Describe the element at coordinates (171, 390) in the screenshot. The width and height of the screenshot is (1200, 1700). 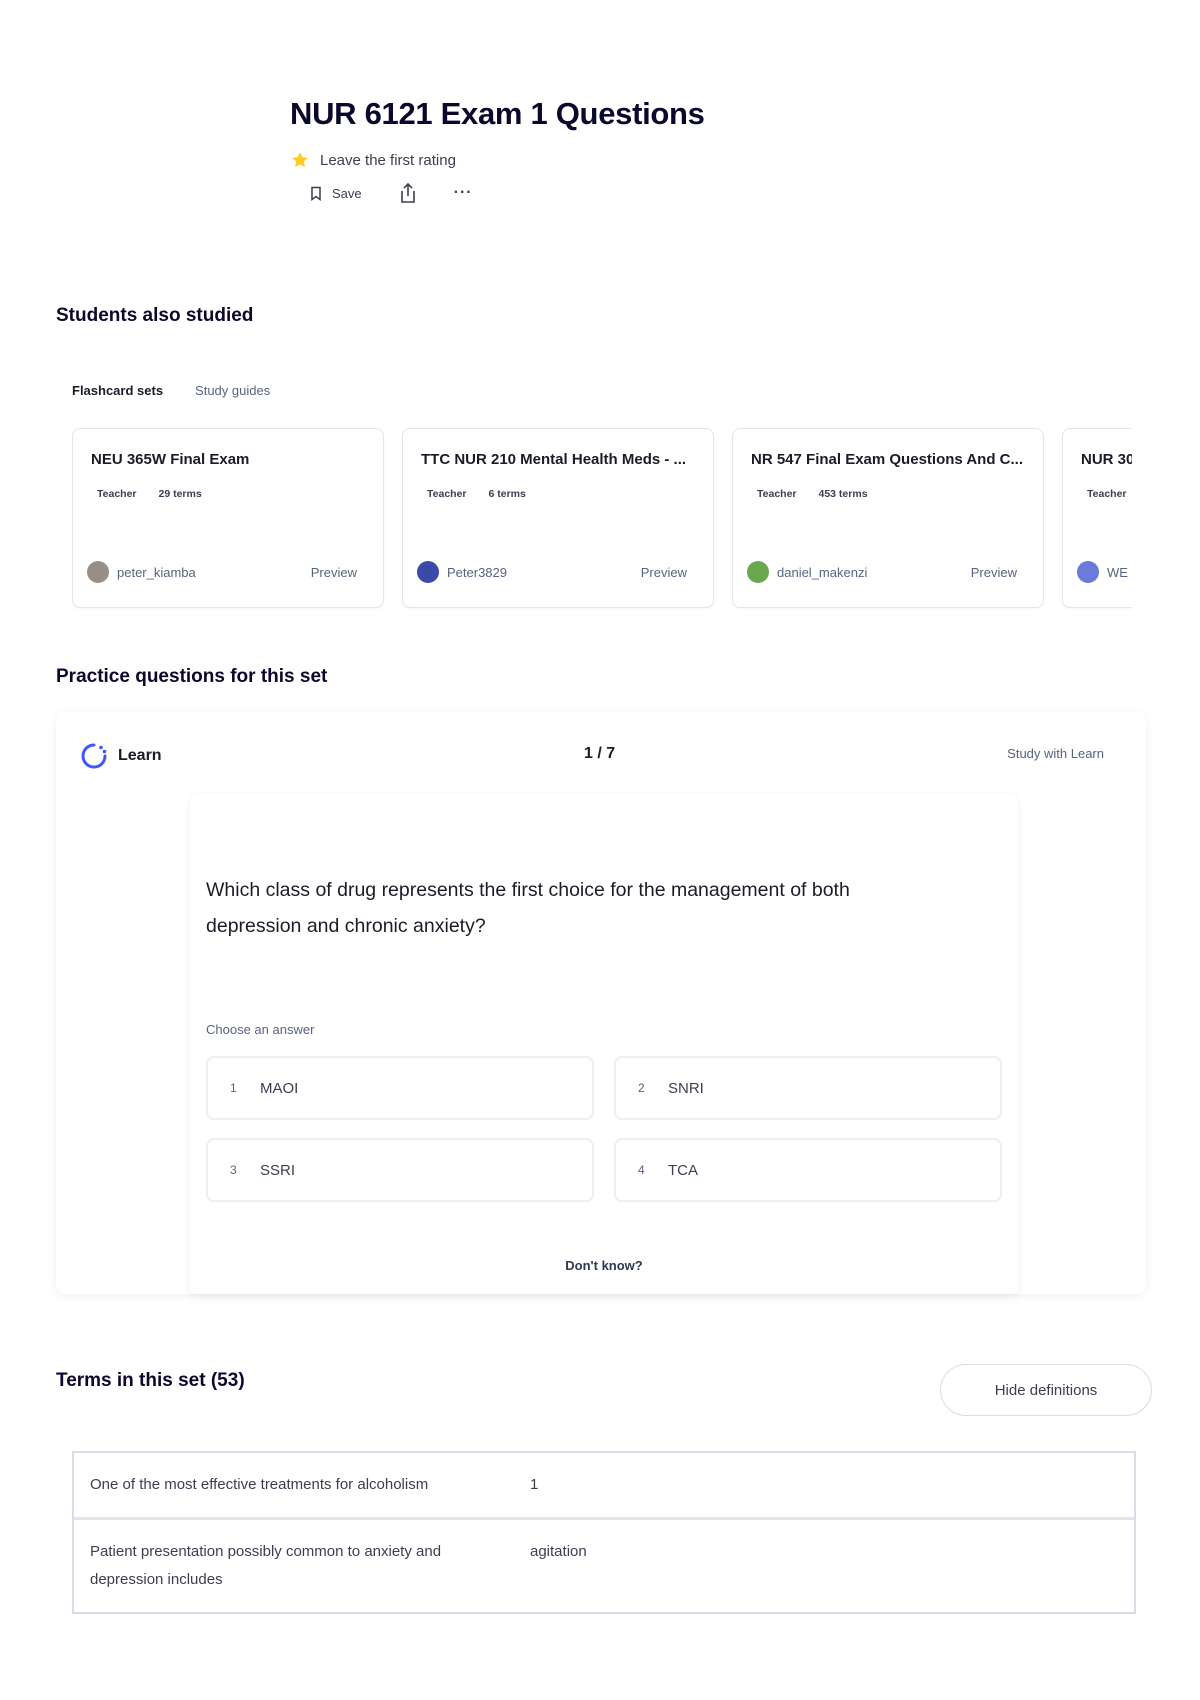
I see `study-tabs: Flashcard sets Study guides` at that location.